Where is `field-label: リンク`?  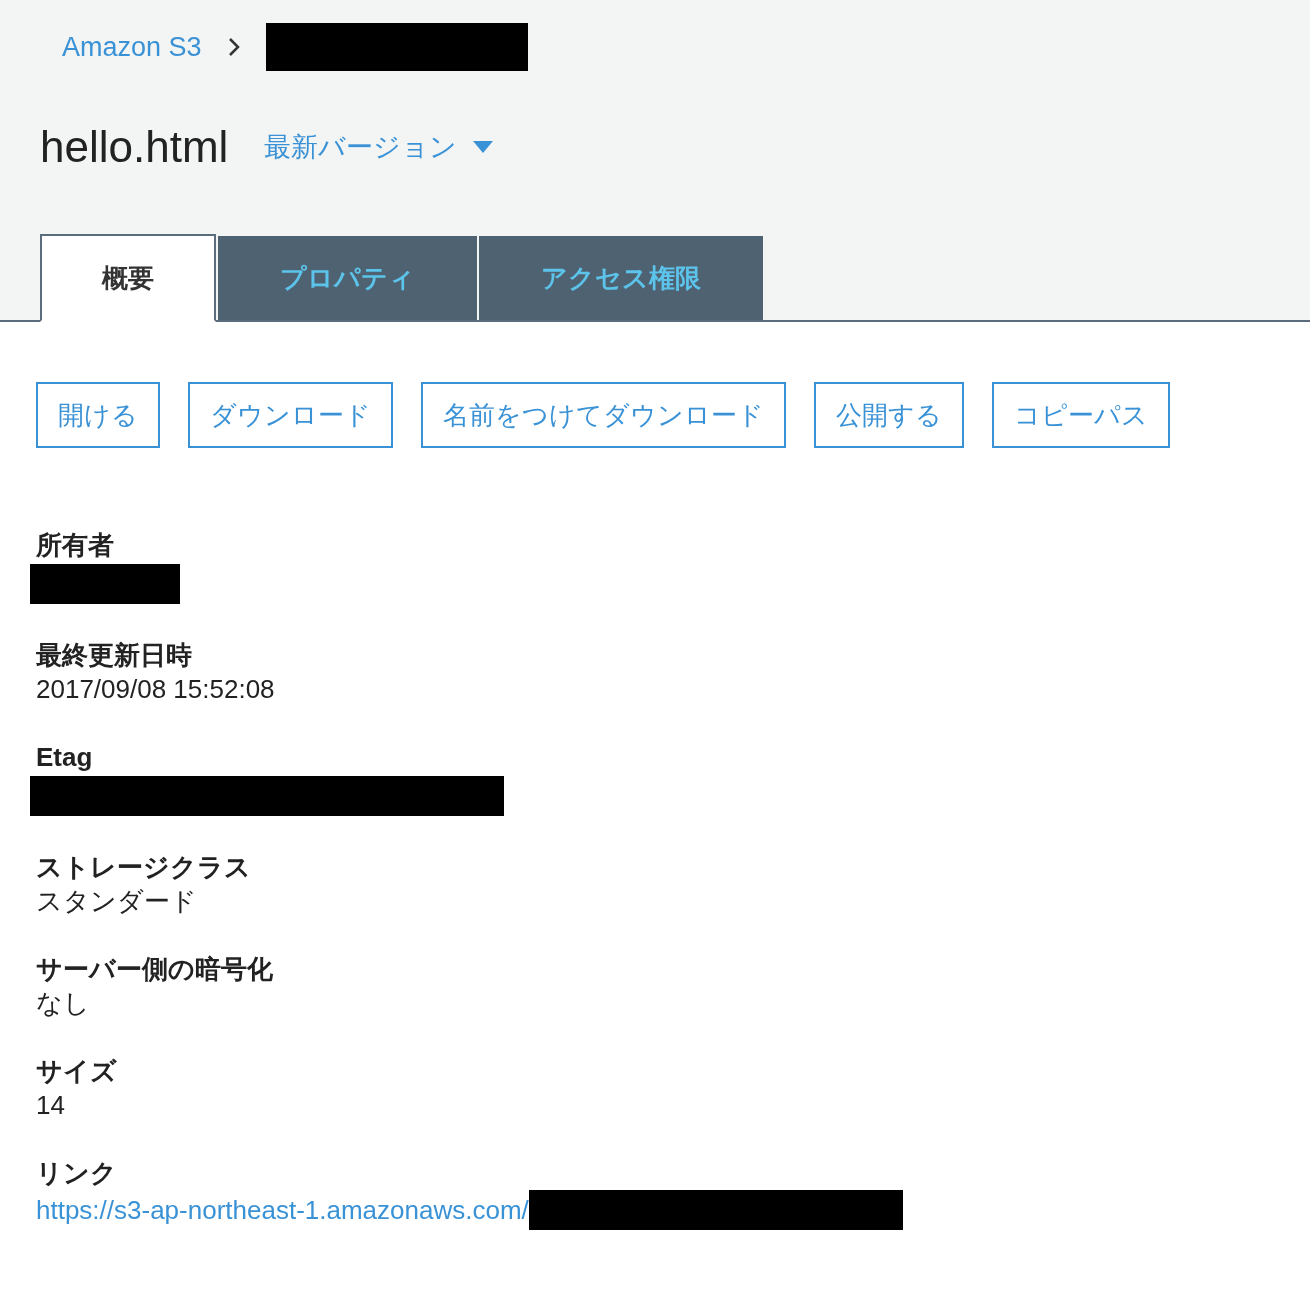
field-label: リンク is located at coordinates (77, 1173).